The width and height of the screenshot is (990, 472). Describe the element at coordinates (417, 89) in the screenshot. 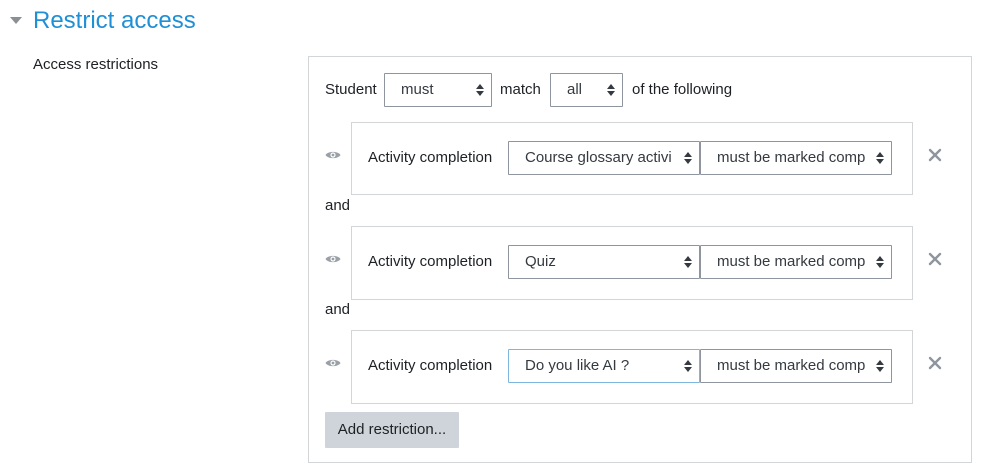

I see `must-select-value: must` at that location.